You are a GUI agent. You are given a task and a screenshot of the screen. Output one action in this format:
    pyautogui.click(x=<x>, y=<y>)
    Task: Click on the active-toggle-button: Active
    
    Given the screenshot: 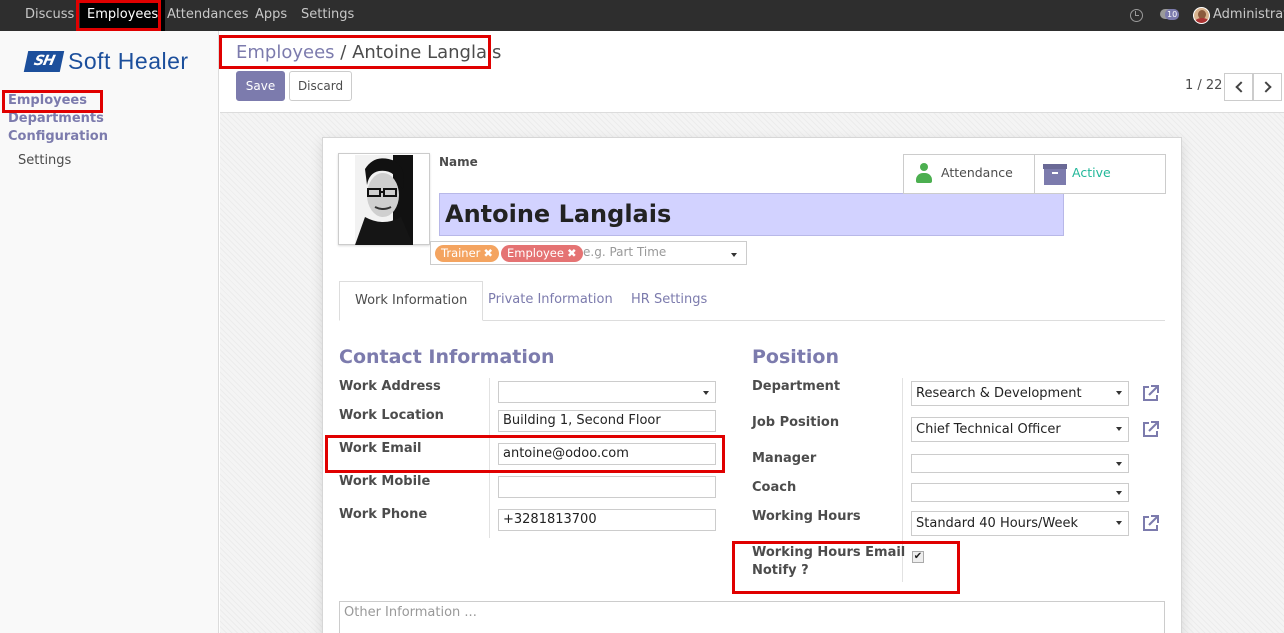 What is the action you would take?
    pyautogui.click(x=1100, y=174)
    